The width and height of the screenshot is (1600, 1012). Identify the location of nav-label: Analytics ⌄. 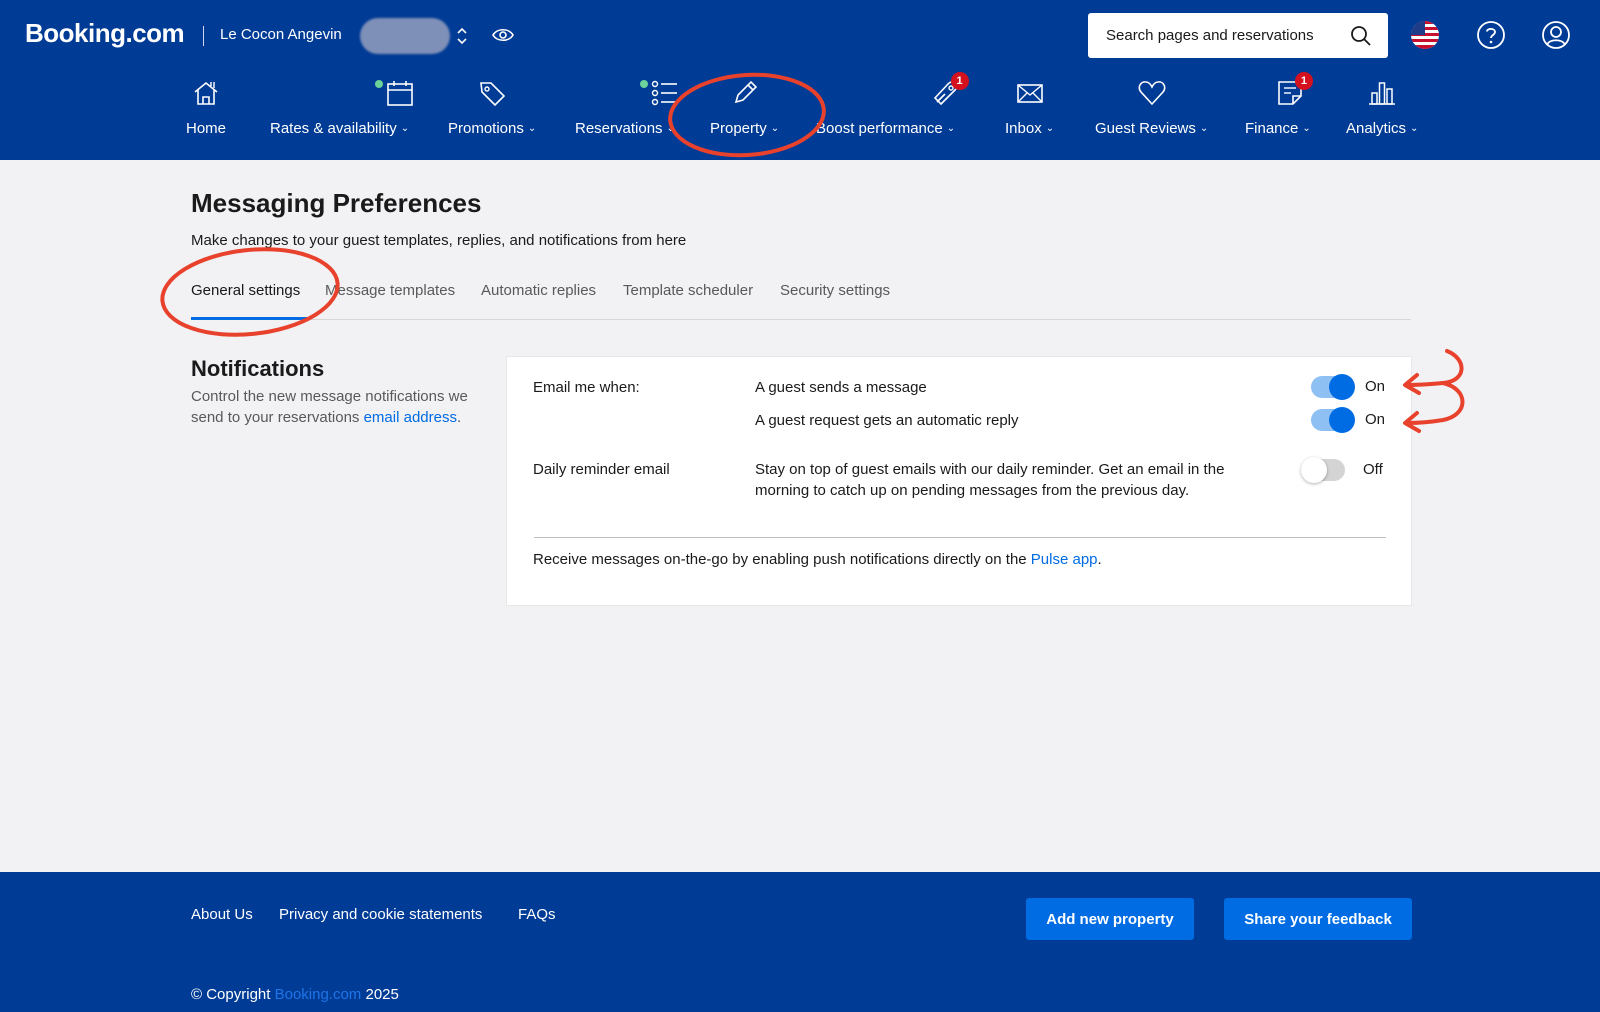
(1382, 128).